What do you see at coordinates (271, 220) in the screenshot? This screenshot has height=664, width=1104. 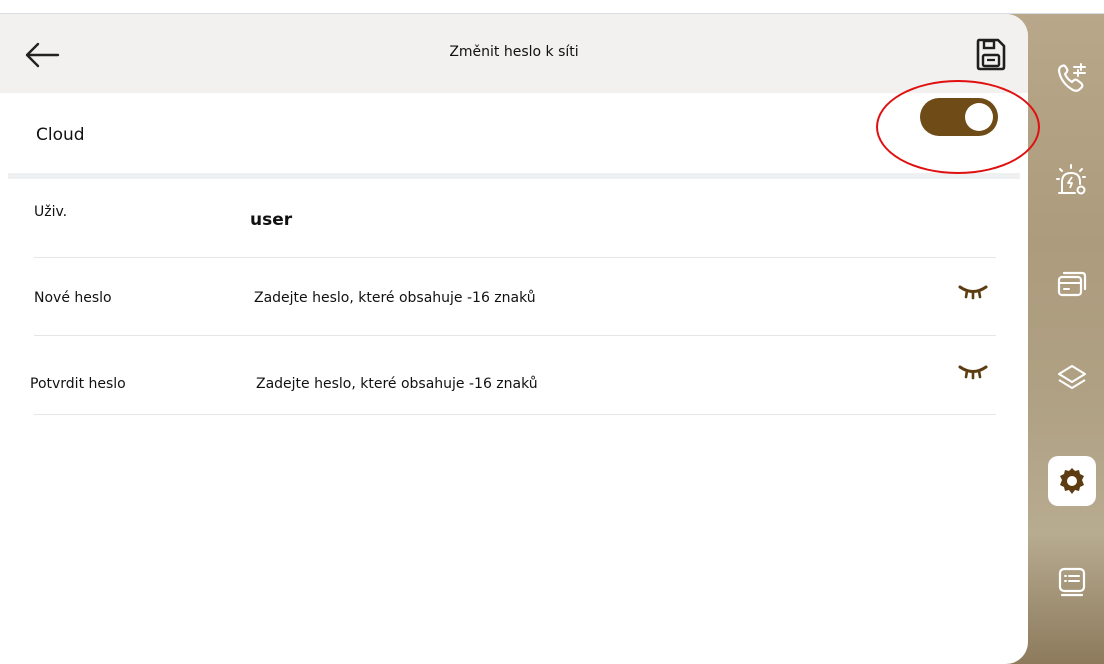 I see `user-value: user` at bounding box center [271, 220].